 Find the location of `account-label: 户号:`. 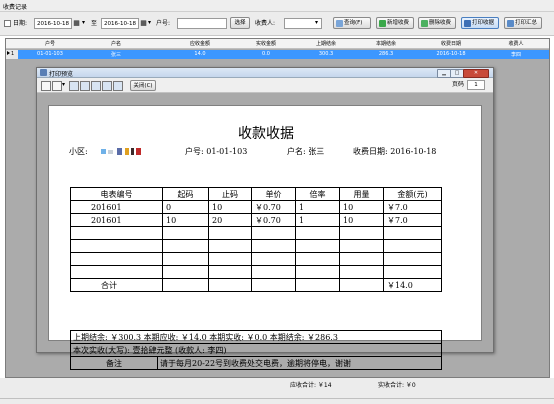

account-label: 户号: is located at coordinates (163, 23).